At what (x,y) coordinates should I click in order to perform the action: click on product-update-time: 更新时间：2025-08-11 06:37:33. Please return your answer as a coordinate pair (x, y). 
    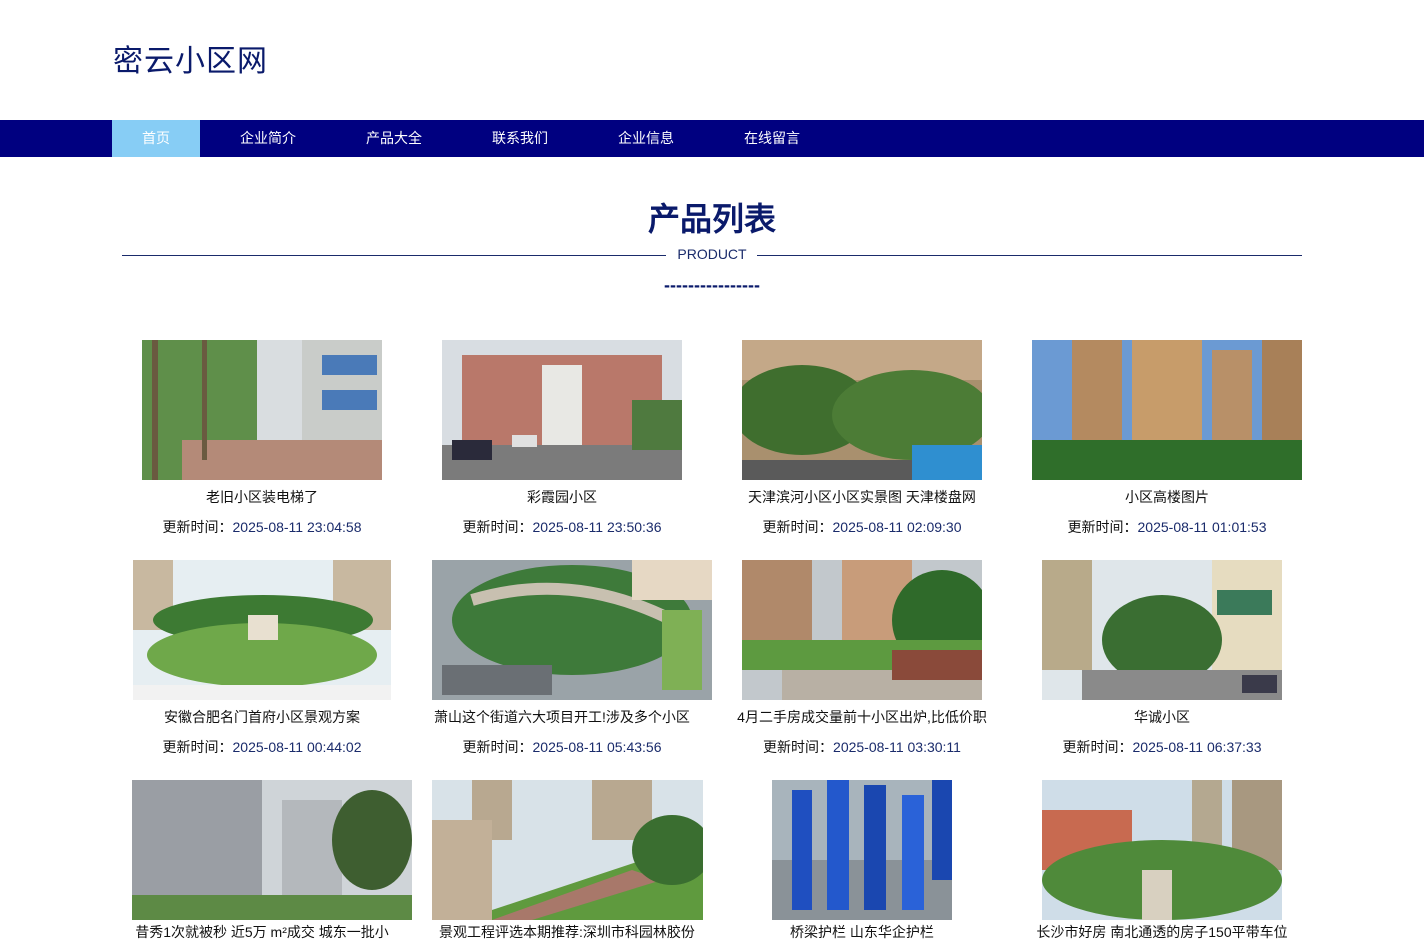
    Looking at the image, I should click on (1162, 747).